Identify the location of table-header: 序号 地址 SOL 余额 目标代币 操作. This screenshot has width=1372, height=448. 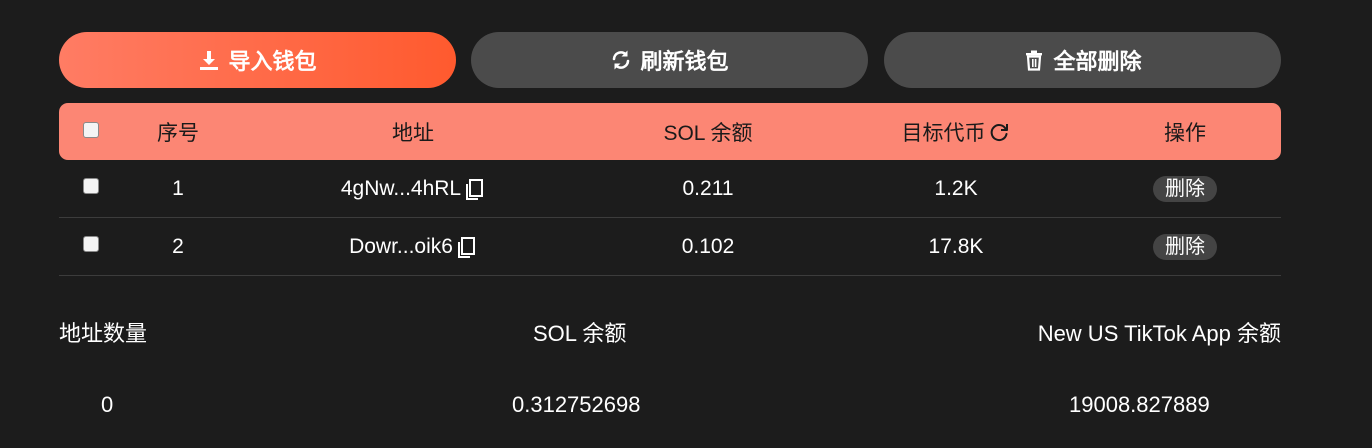
(670, 131).